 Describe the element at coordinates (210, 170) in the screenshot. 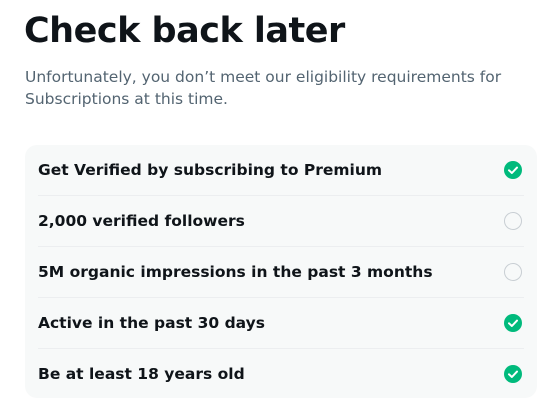

I see `requirement-label: Get Verified by subscribing to Premium` at that location.